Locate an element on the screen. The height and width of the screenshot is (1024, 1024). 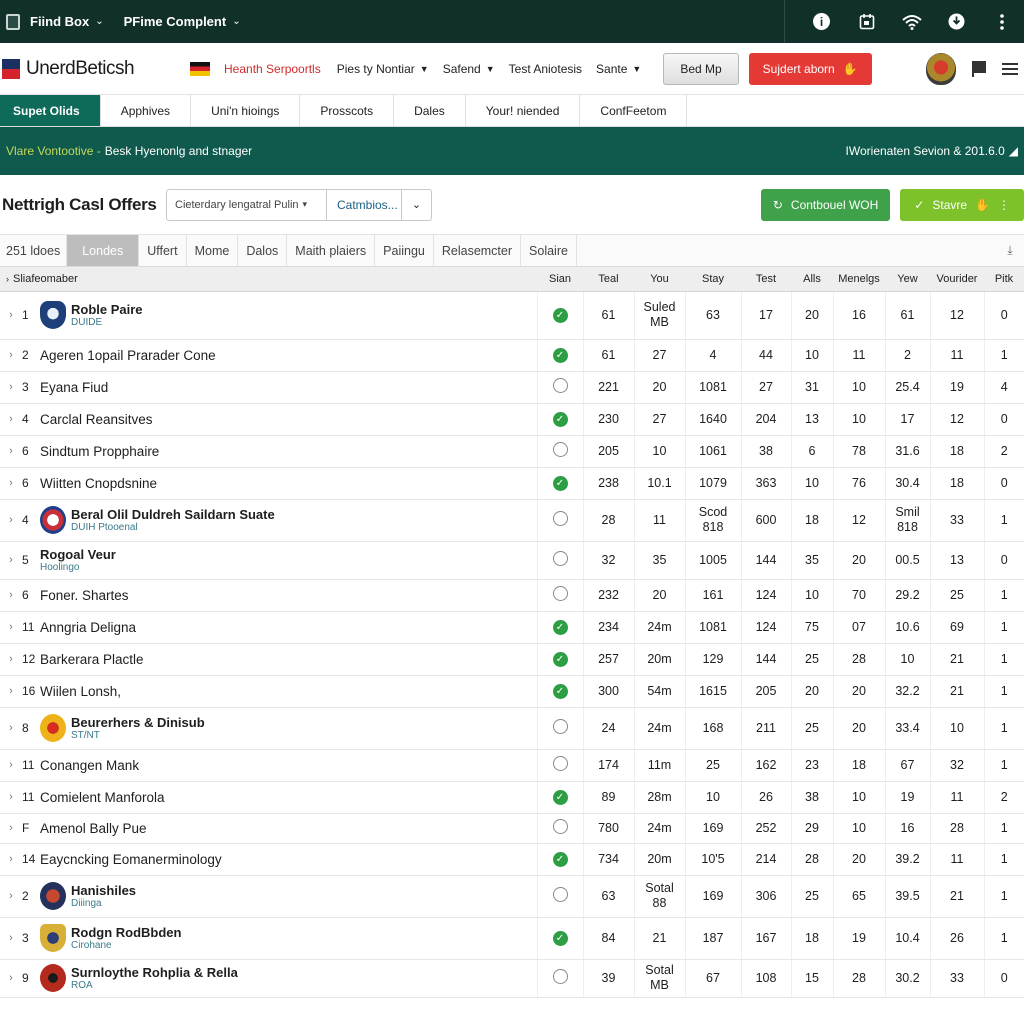
name-cell: › 16 Wiilen Lonsh, is located at coordinates (268, 691).